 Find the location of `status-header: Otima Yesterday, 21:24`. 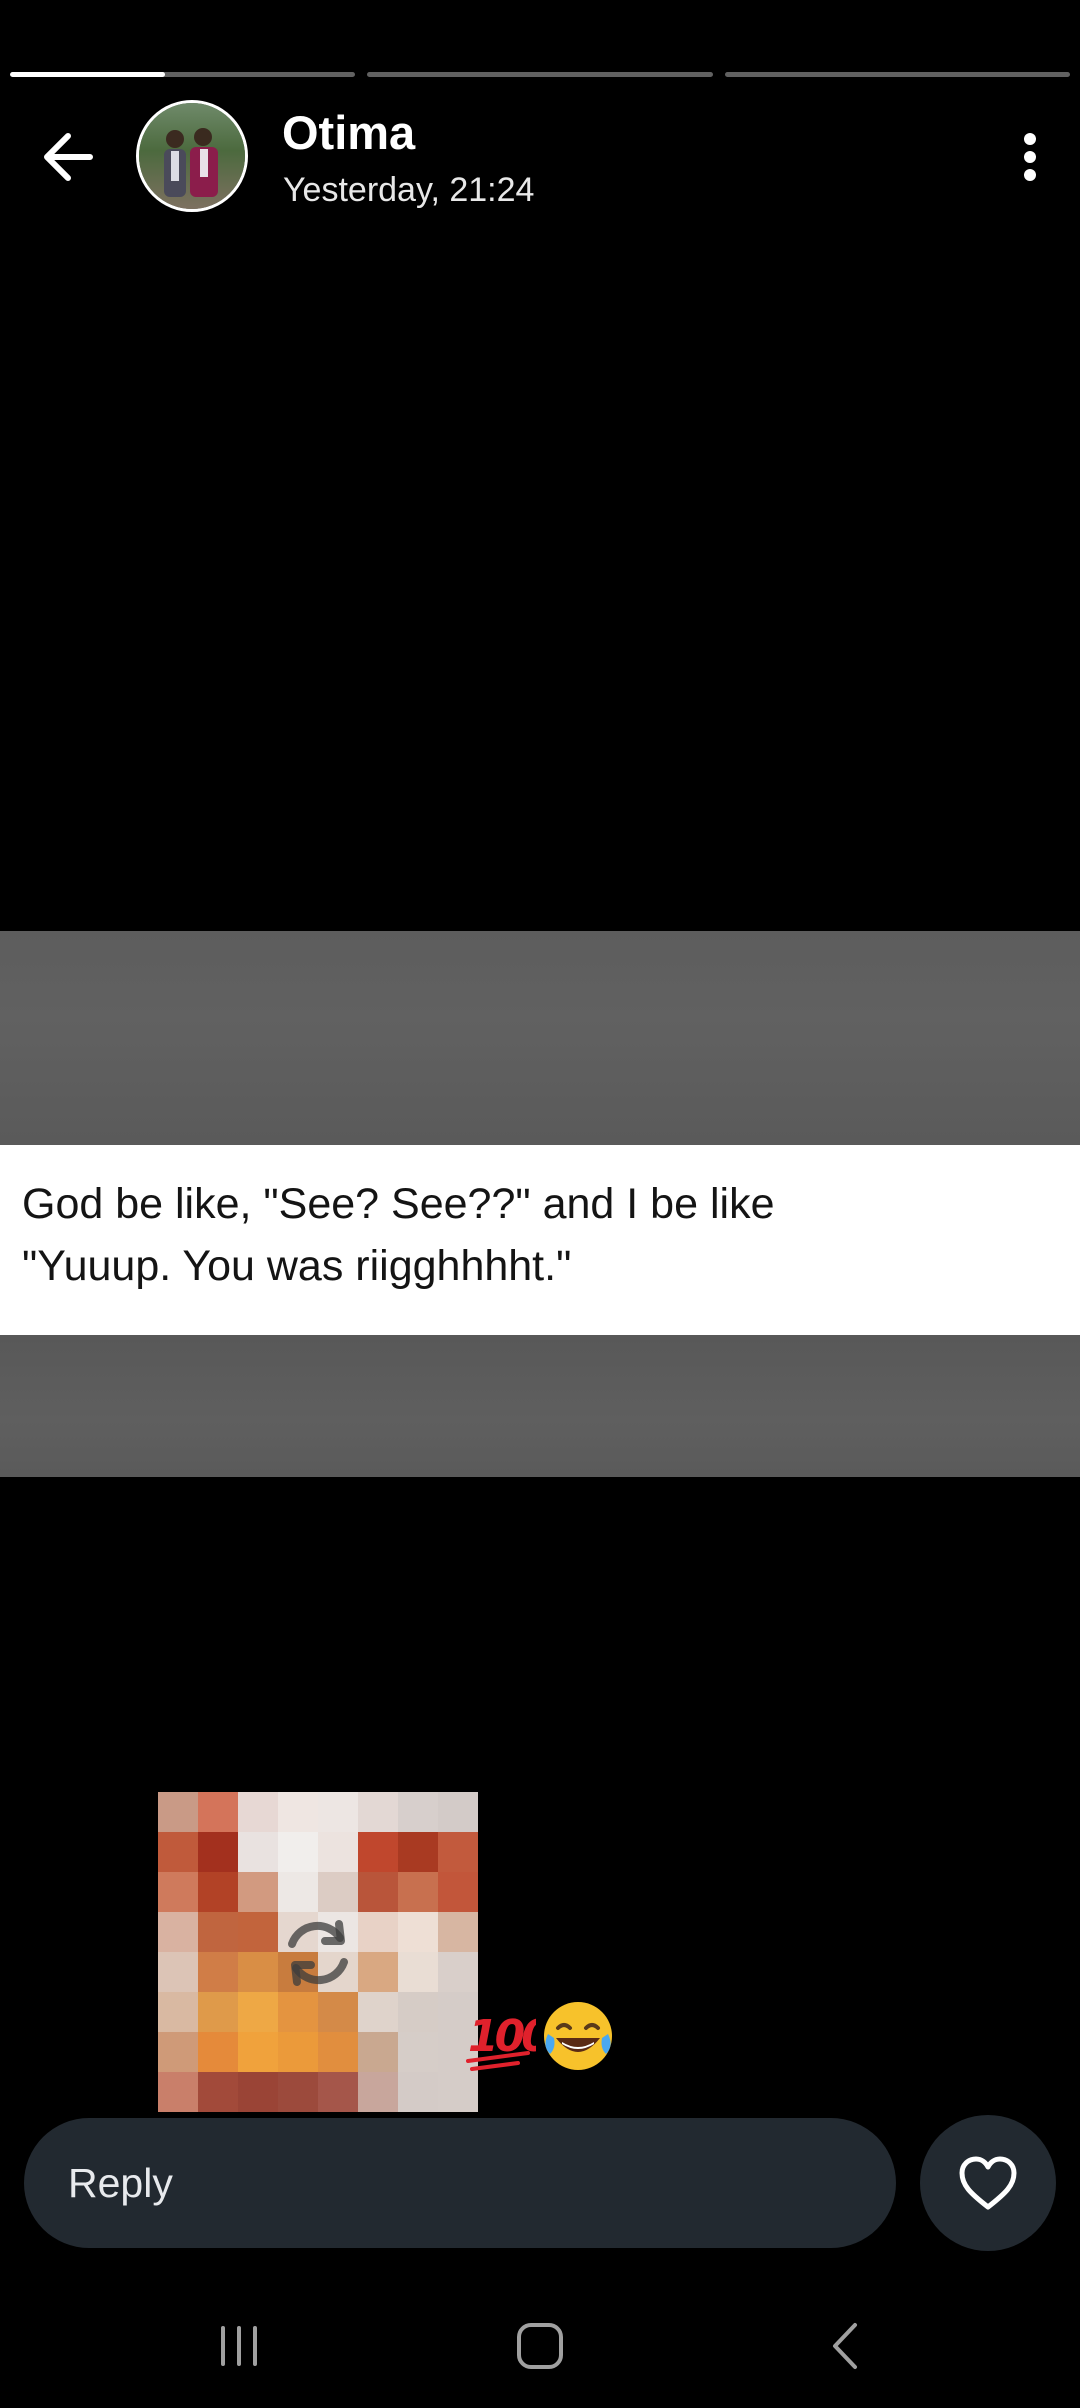

status-header: Otima Yesterday, 21:24 is located at coordinates (540, 157).